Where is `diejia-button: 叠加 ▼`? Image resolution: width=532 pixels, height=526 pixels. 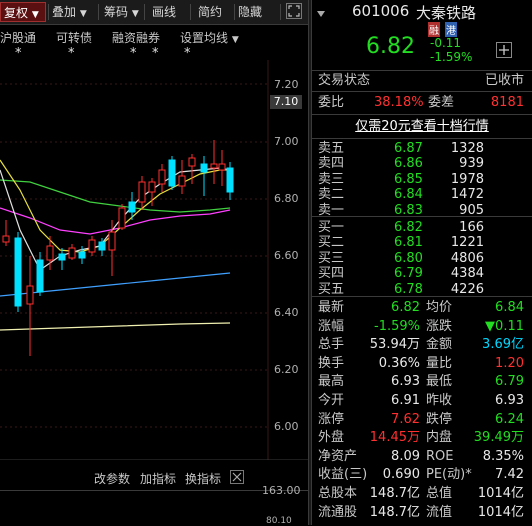
diejia-button: 叠加 ▼ is located at coordinates (69, 12).